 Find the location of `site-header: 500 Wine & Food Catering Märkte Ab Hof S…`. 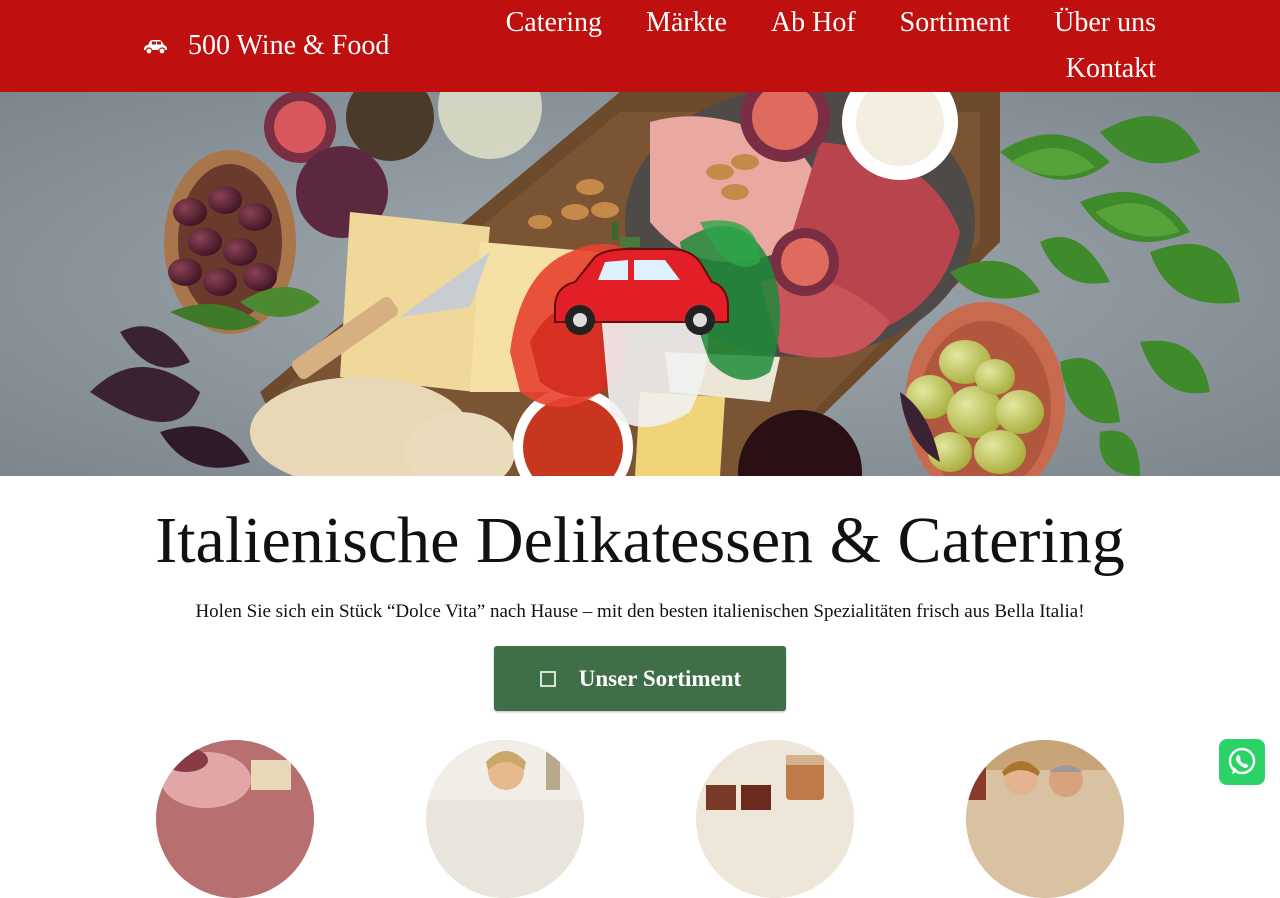

site-header: 500 Wine & Food Catering Märkte Ab Hof S… is located at coordinates (640, 46).